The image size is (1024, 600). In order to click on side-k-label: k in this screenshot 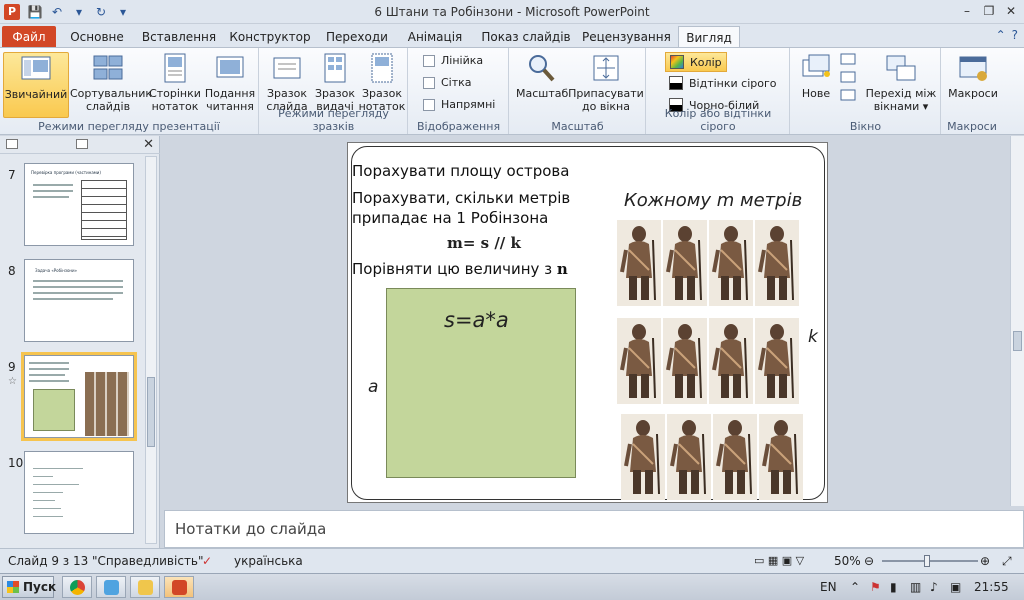, I will do `click(813, 337)`.